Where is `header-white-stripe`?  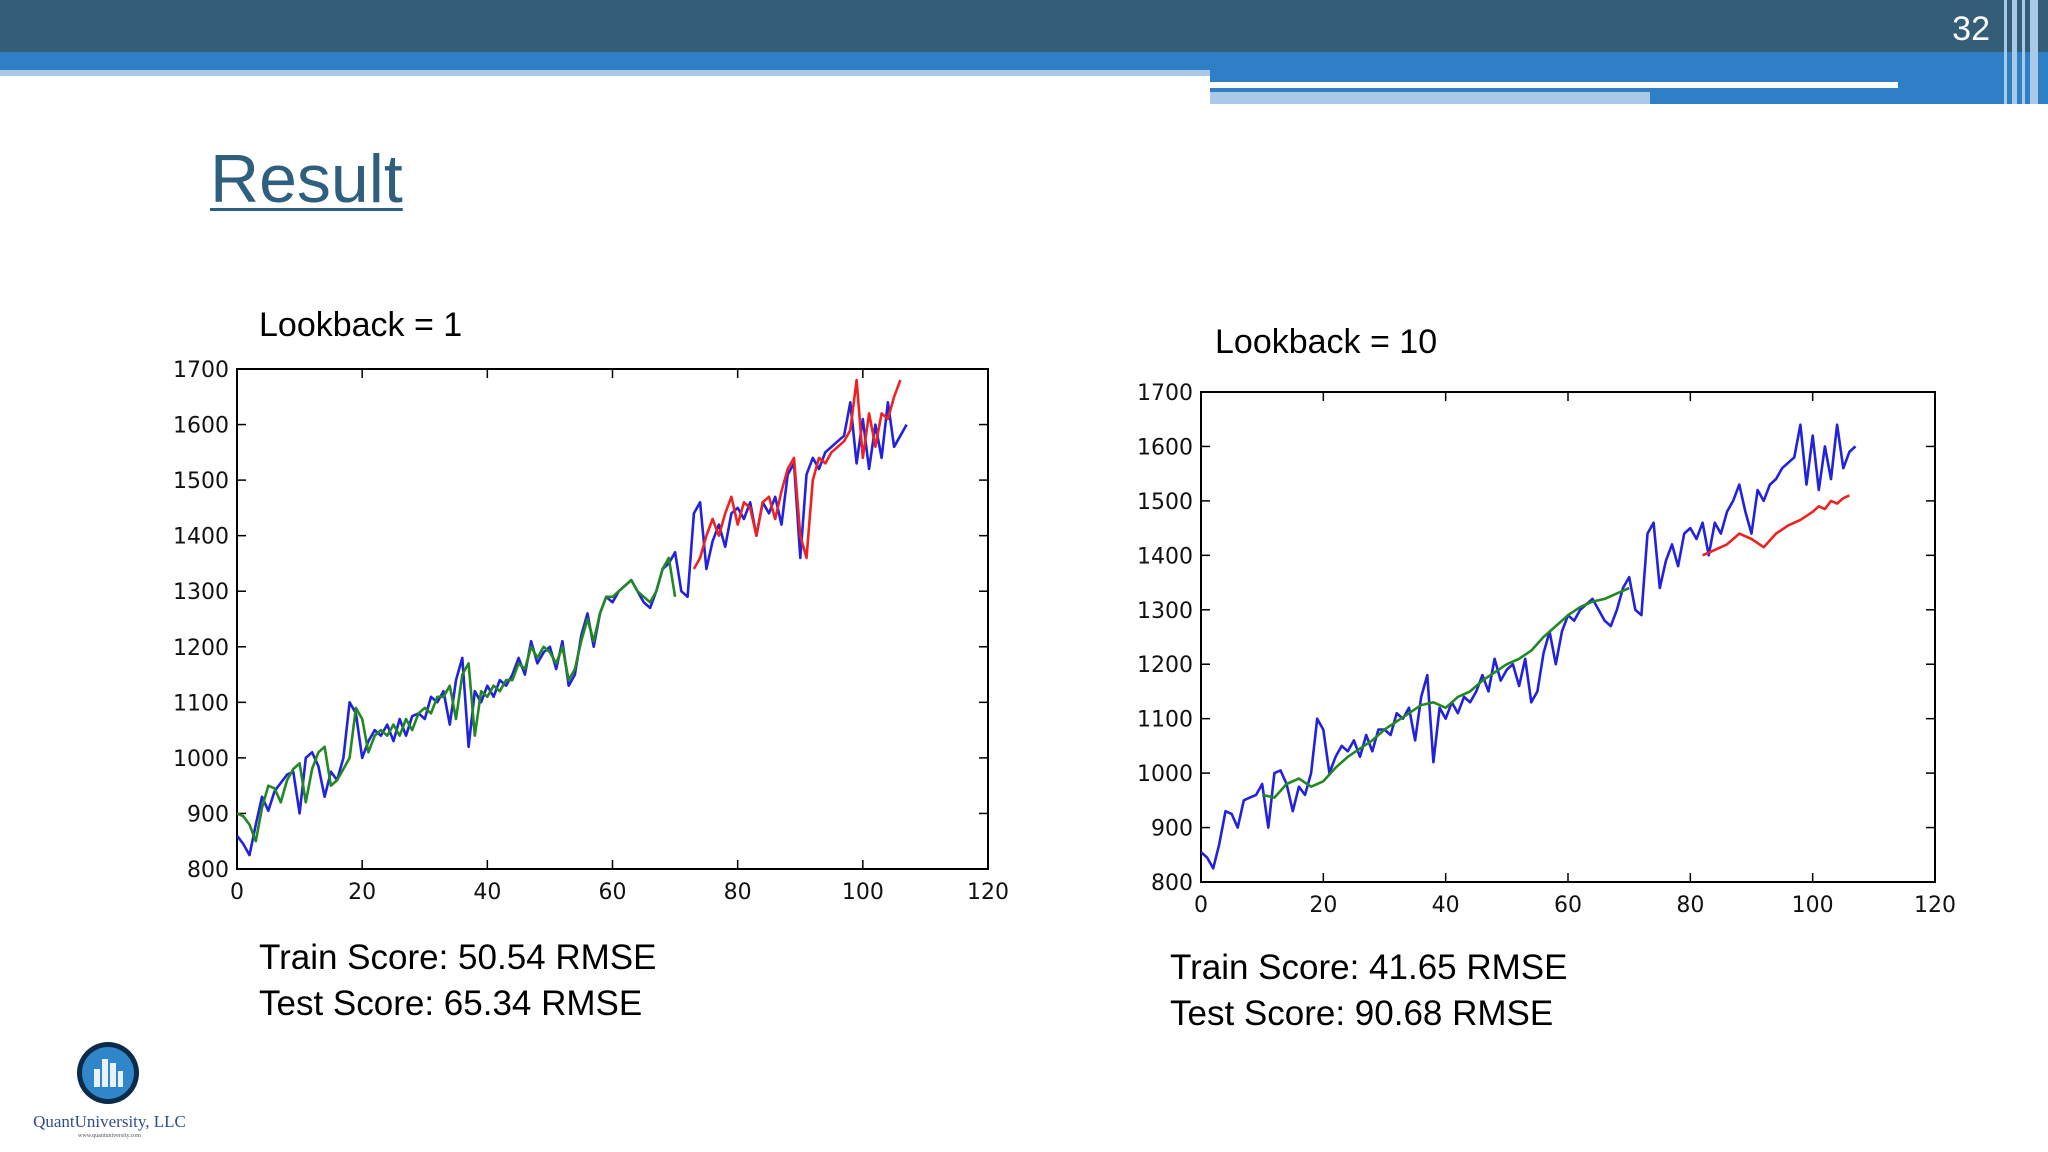
header-white-stripe is located at coordinates (1554, 85).